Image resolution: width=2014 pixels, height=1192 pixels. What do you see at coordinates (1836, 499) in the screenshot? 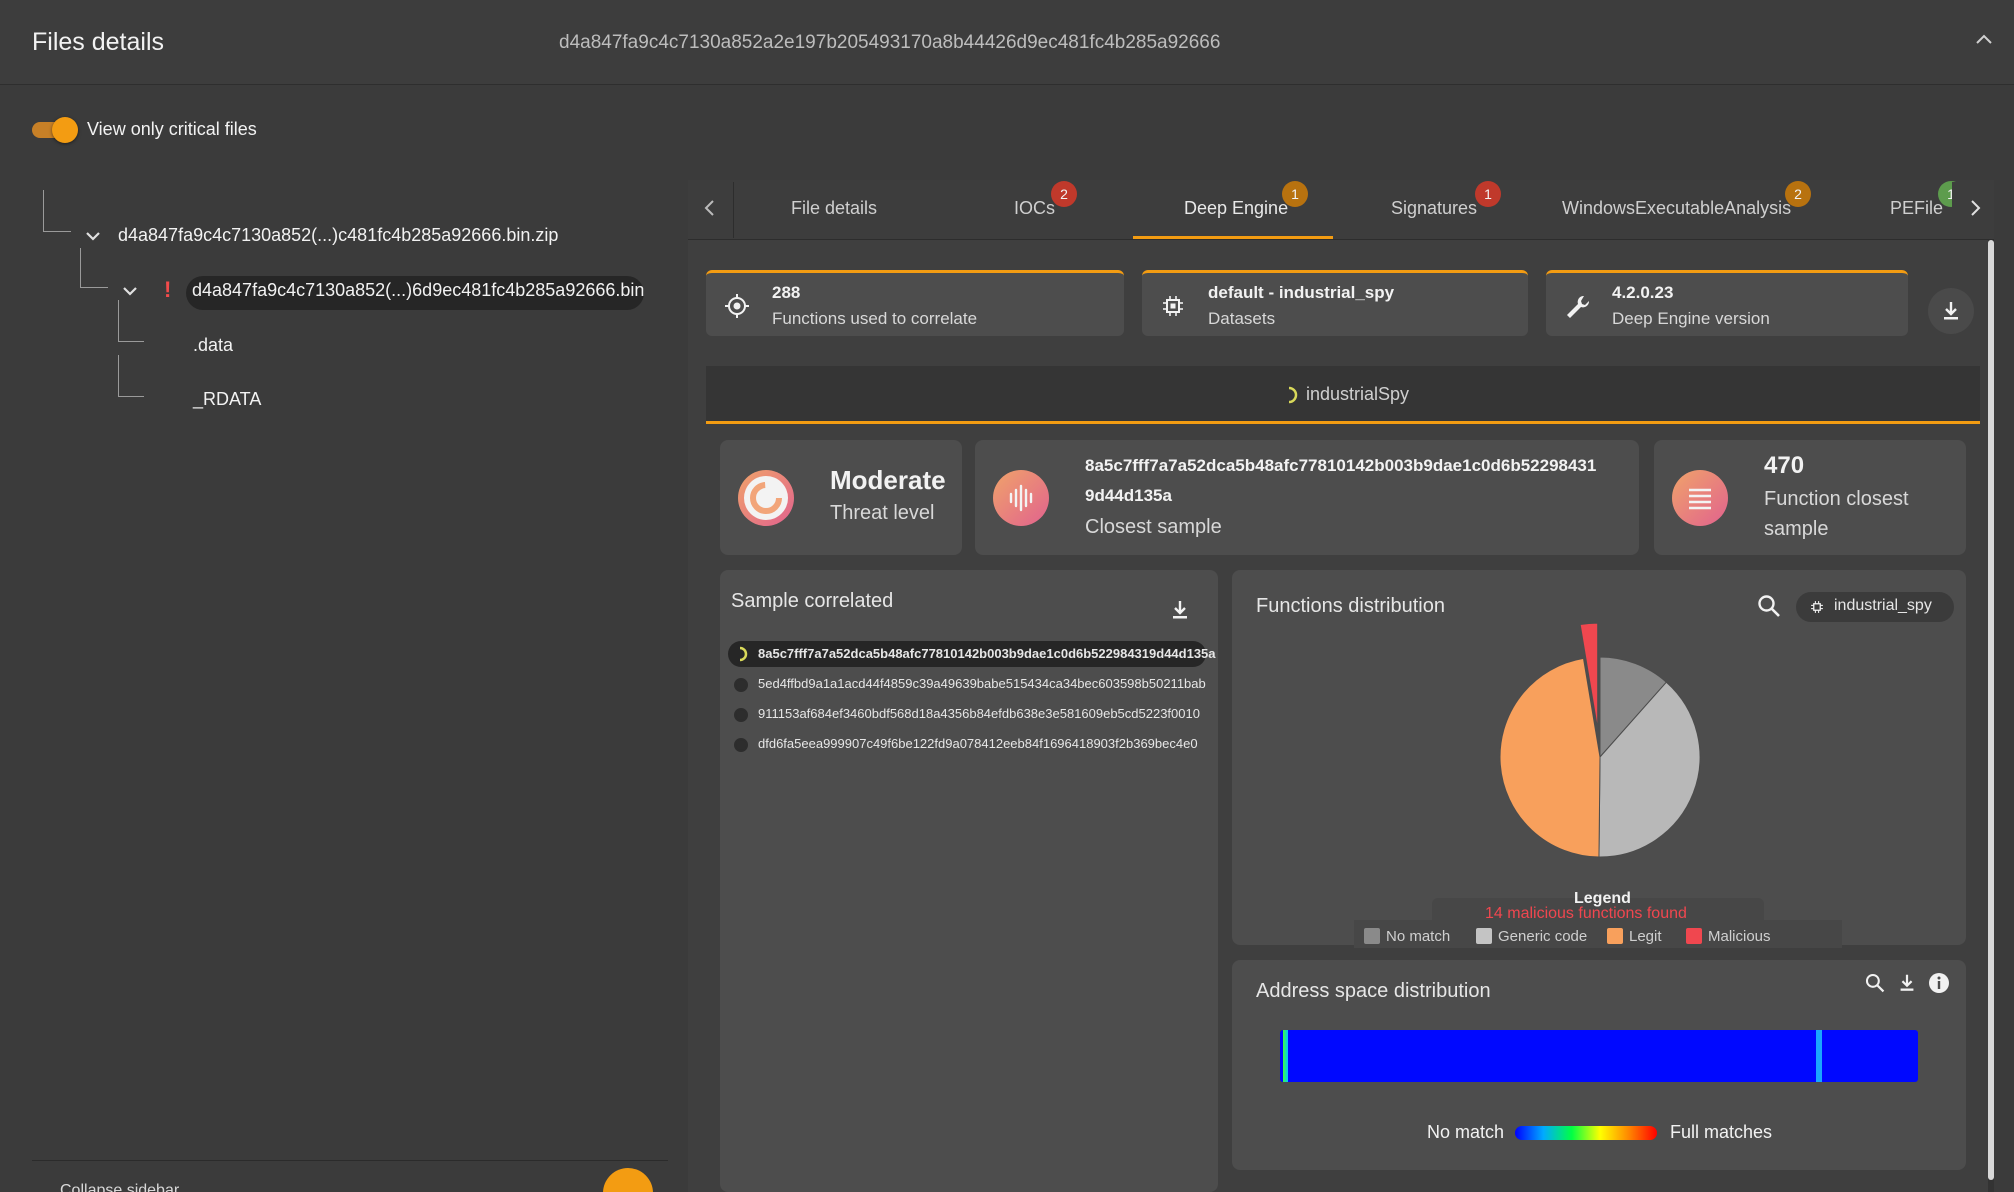
I see `function-closest-label: Function closest` at bounding box center [1836, 499].